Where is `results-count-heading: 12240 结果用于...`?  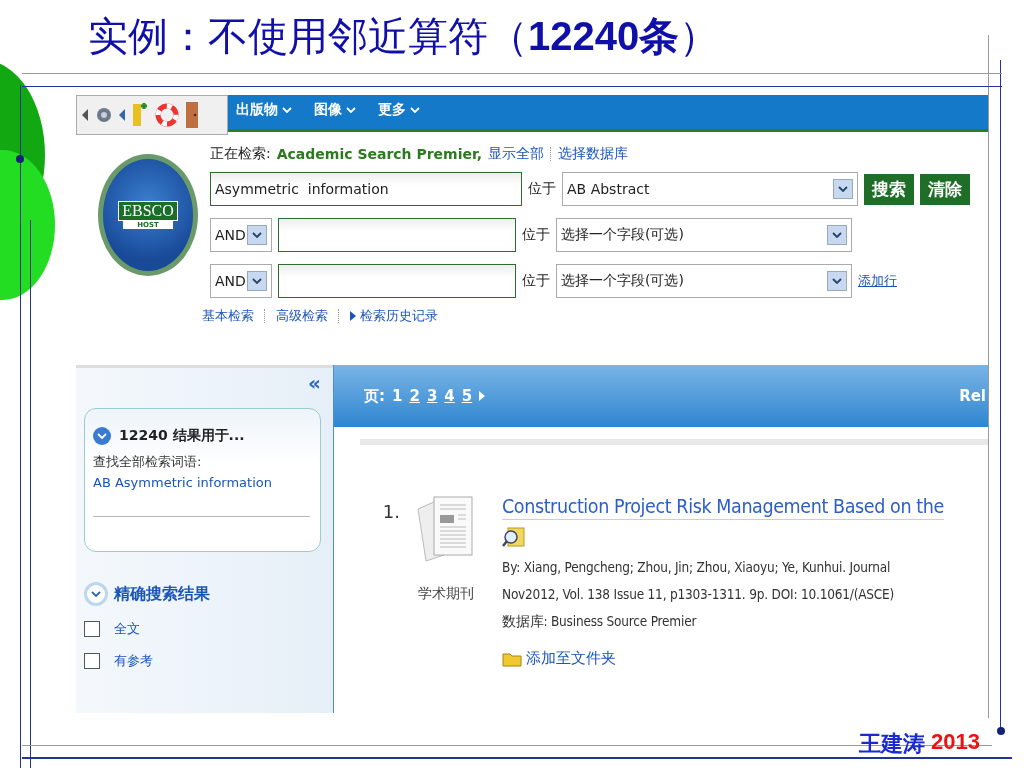 results-count-heading: 12240 结果用于... is located at coordinates (182, 436).